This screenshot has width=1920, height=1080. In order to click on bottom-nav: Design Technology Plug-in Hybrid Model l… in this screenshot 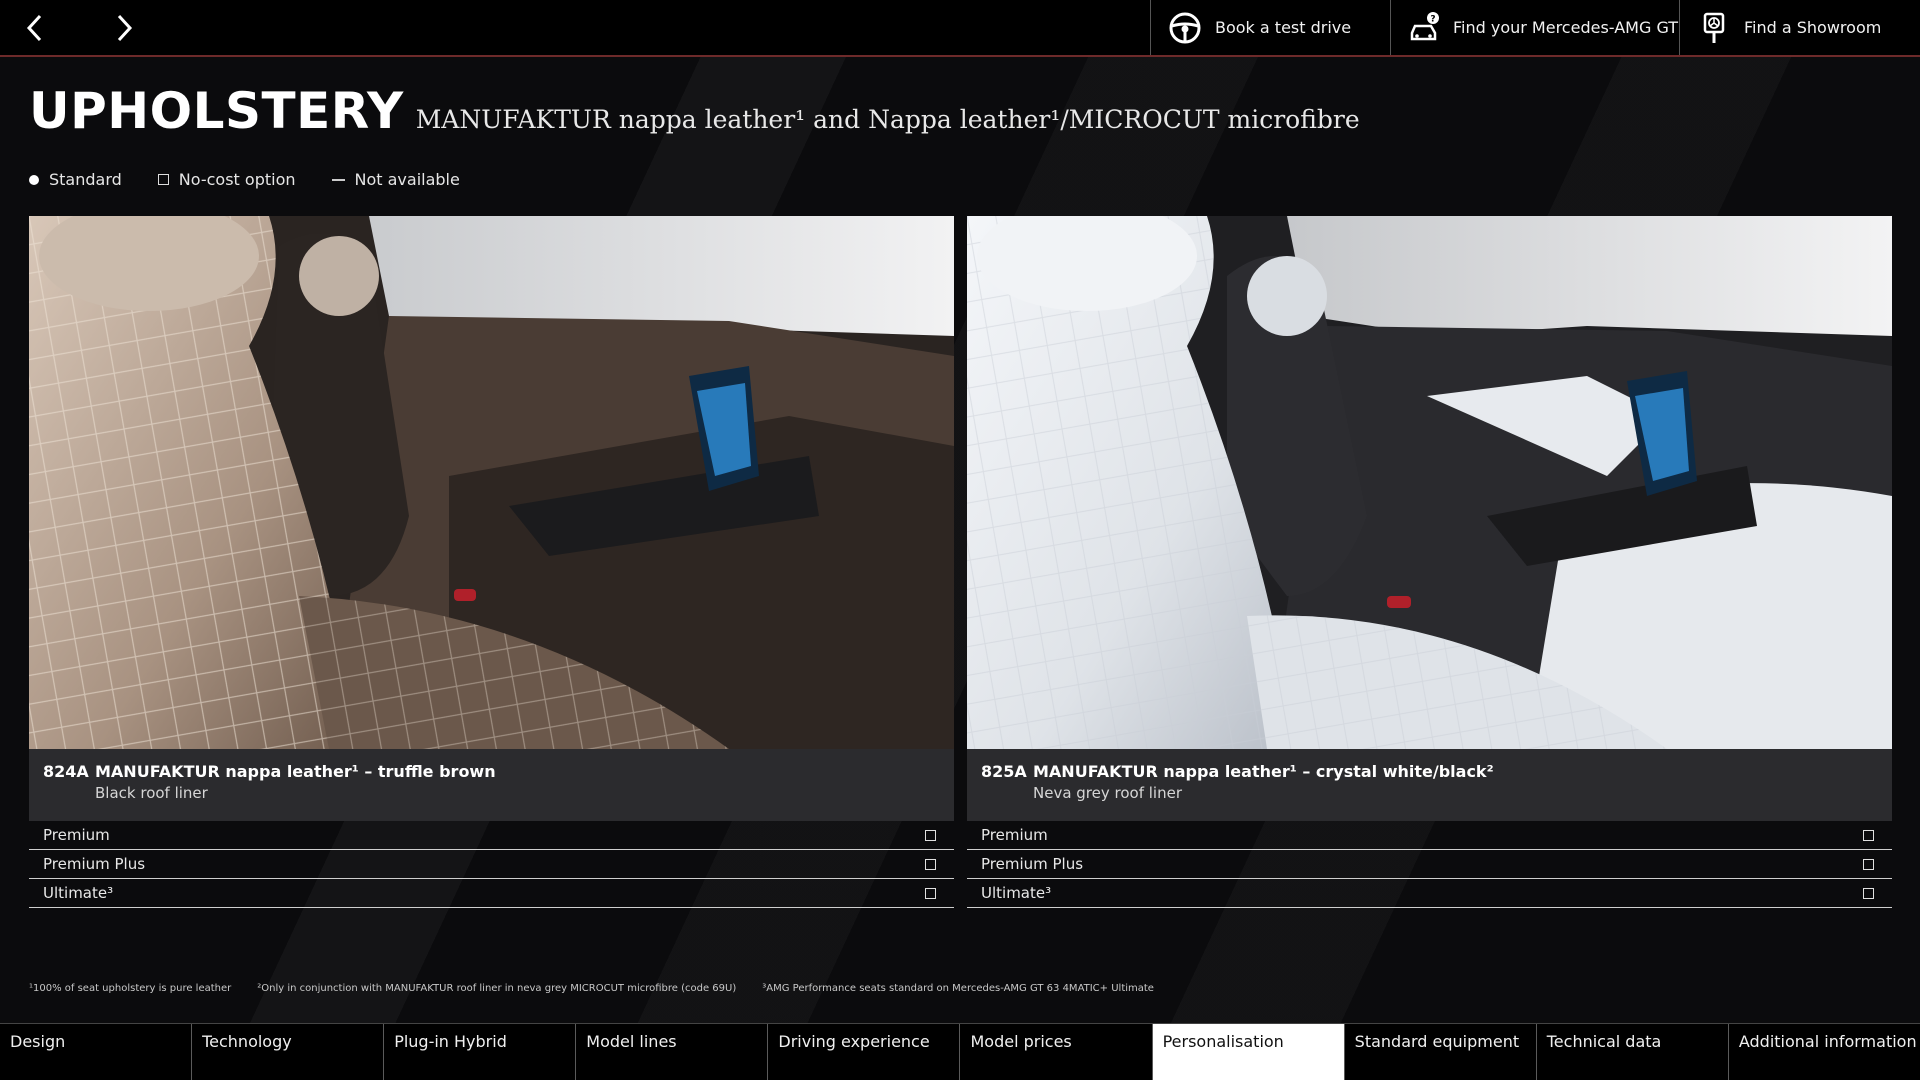, I will do `click(960, 1051)`.